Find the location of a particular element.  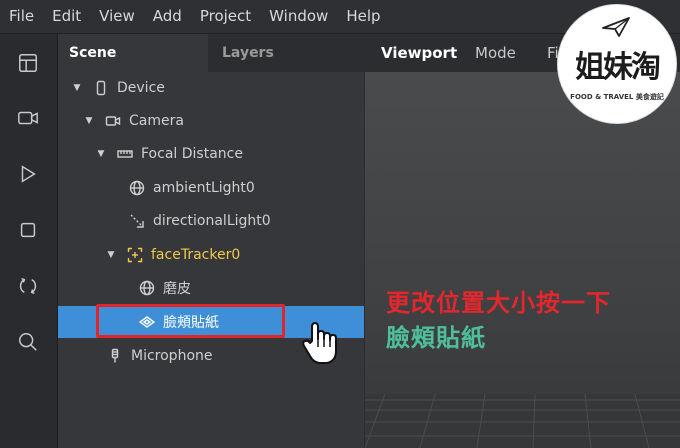

menu-edit: Edit is located at coordinates (66, 16).